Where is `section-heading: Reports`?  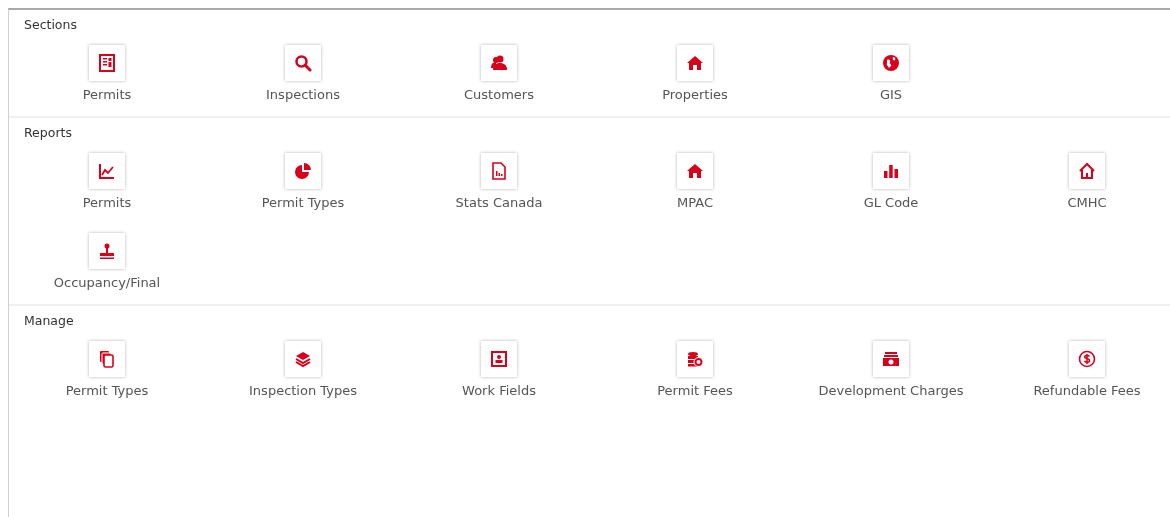 section-heading: Reports is located at coordinates (48, 133).